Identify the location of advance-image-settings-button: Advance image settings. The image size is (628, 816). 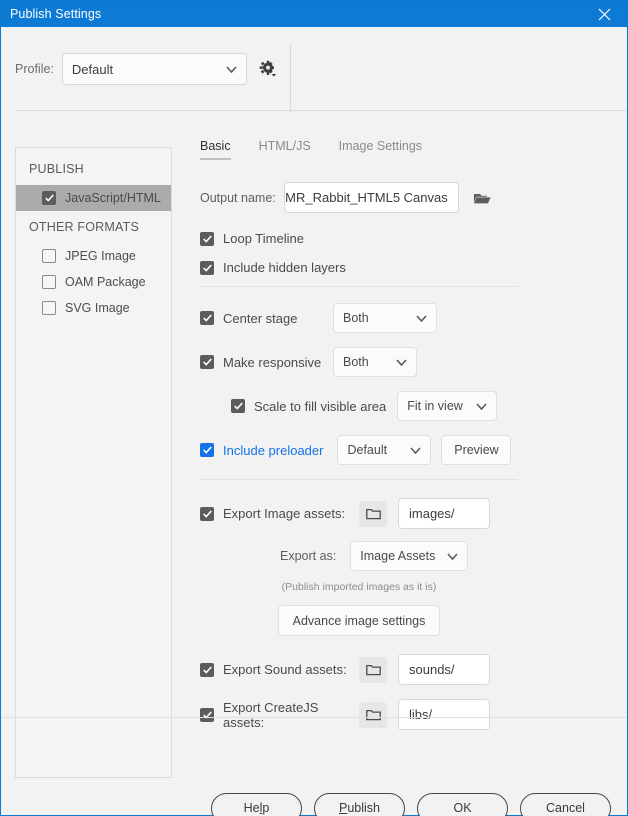
(359, 620).